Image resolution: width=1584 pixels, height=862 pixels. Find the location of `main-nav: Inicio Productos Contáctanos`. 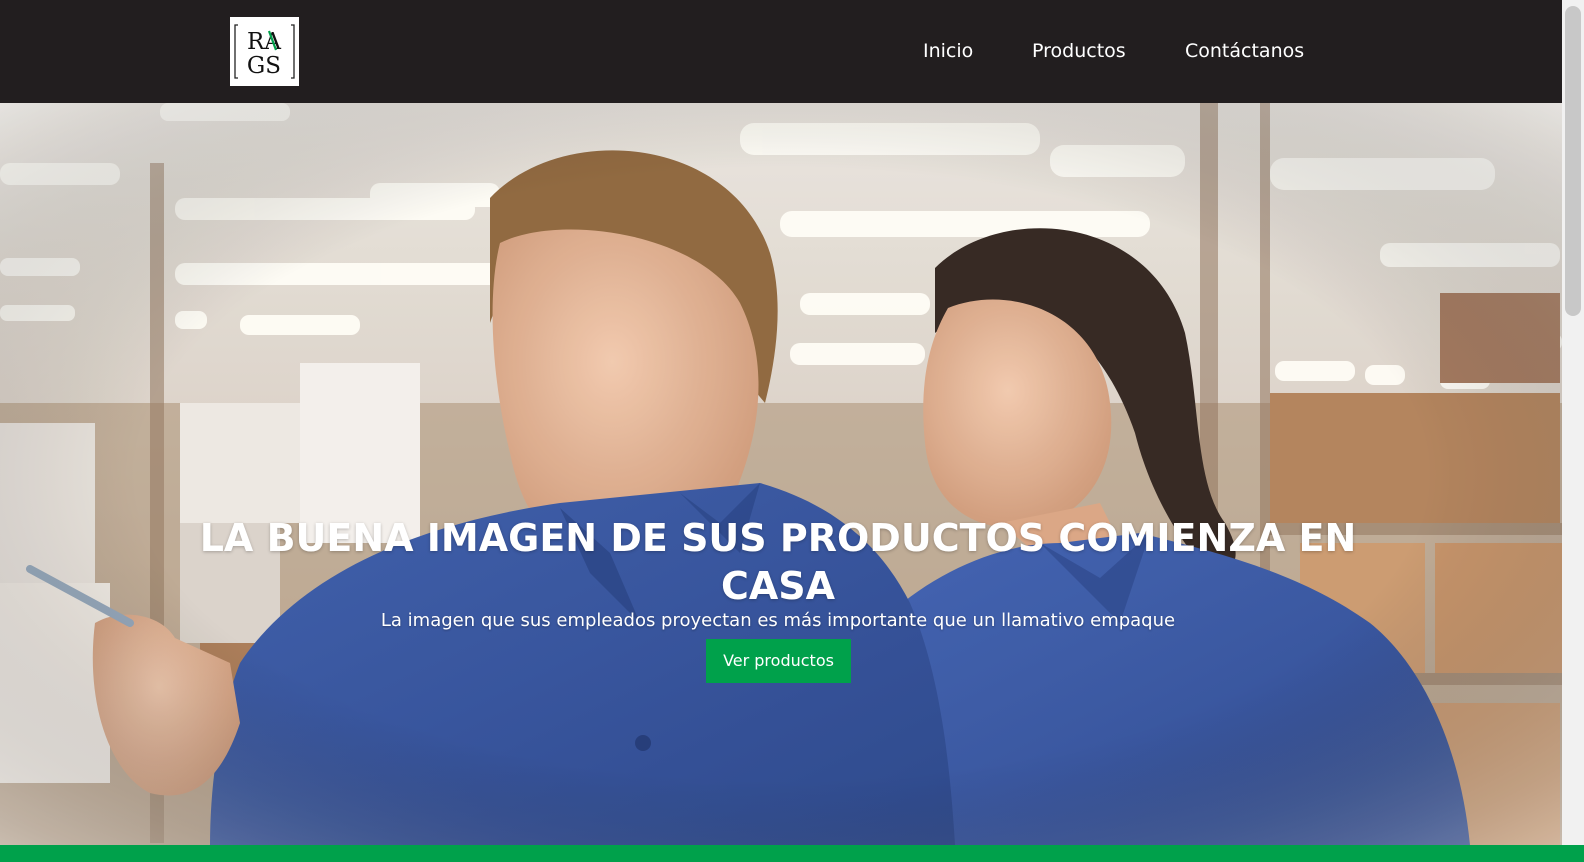

main-nav: Inicio Productos Contáctanos is located at coordinates (781, 51).